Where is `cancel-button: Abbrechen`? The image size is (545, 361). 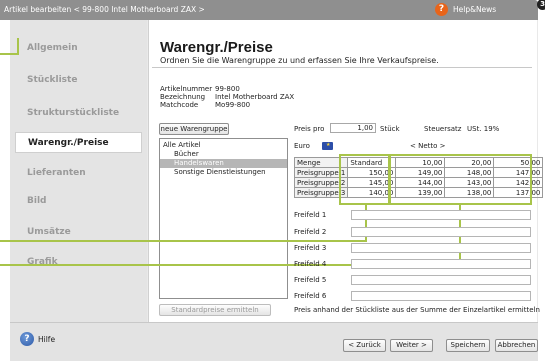
cancel-button: Abbrechen is located at coordinates (516, 345).